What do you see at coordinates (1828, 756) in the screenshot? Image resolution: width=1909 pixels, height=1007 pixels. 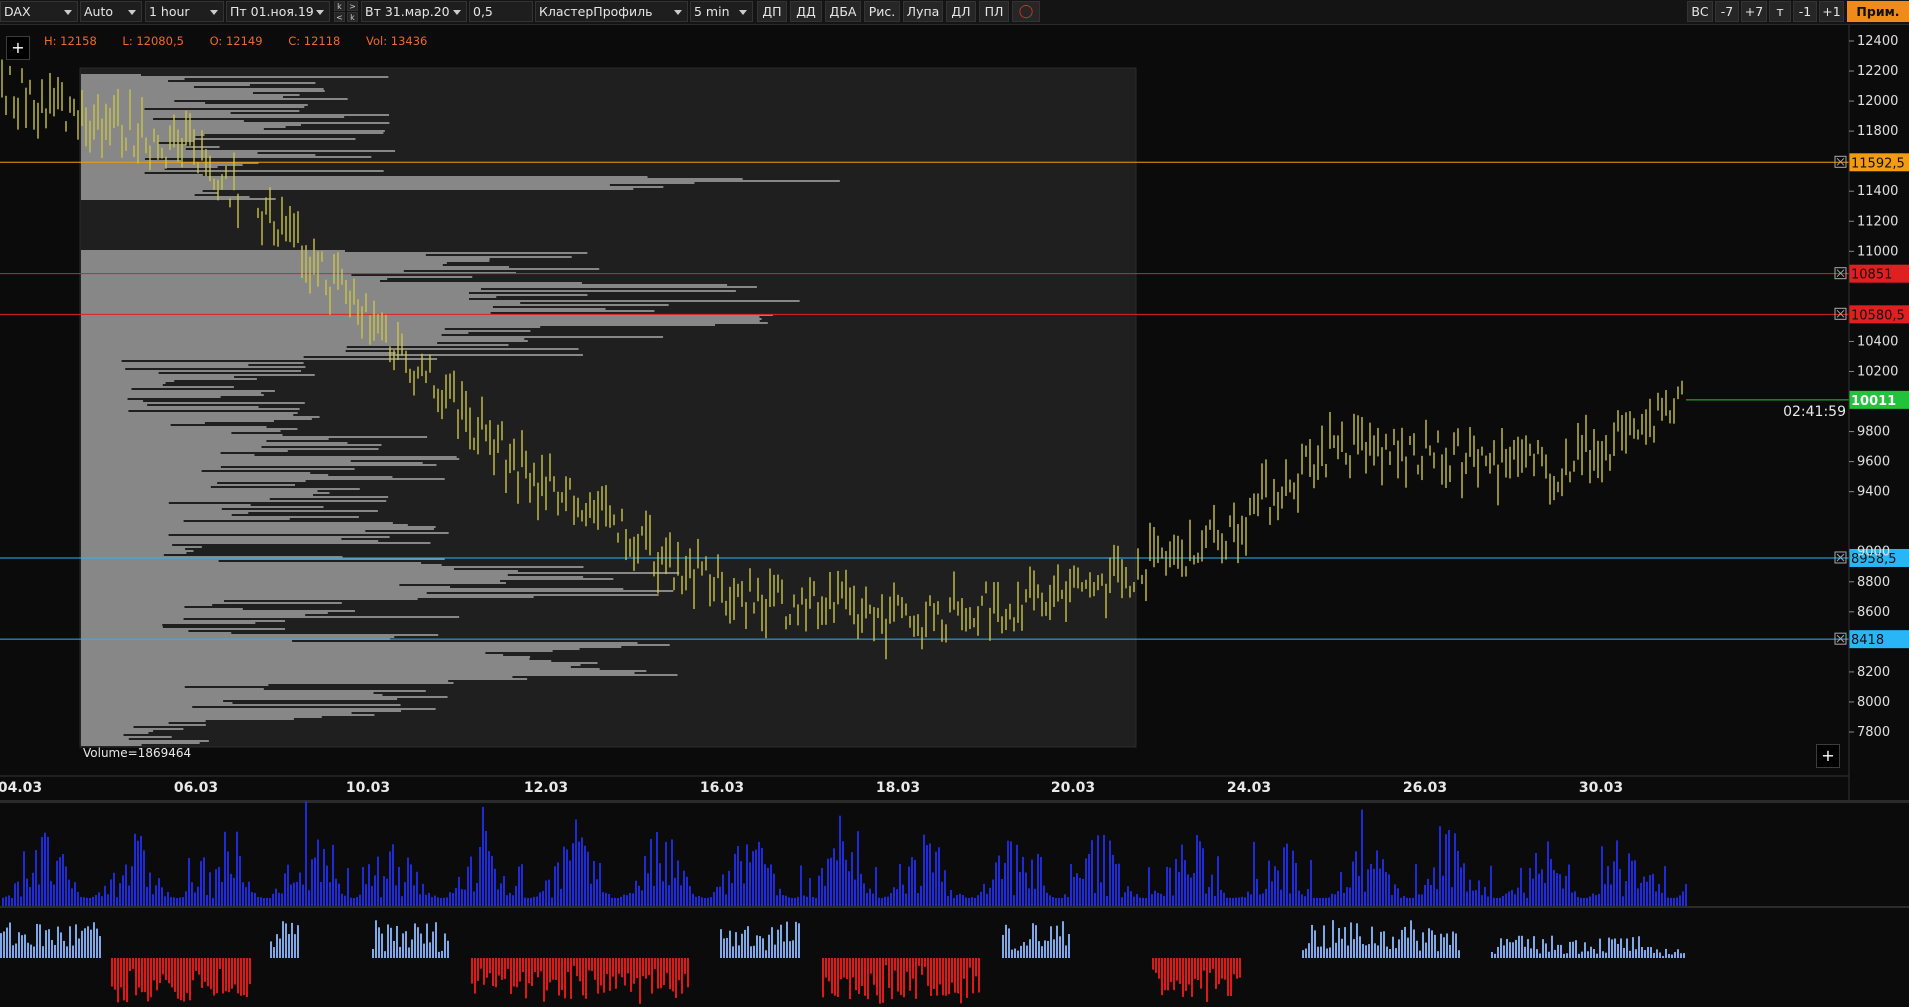 I see `add-pane-button: +` at bounding box center [1828, 756].